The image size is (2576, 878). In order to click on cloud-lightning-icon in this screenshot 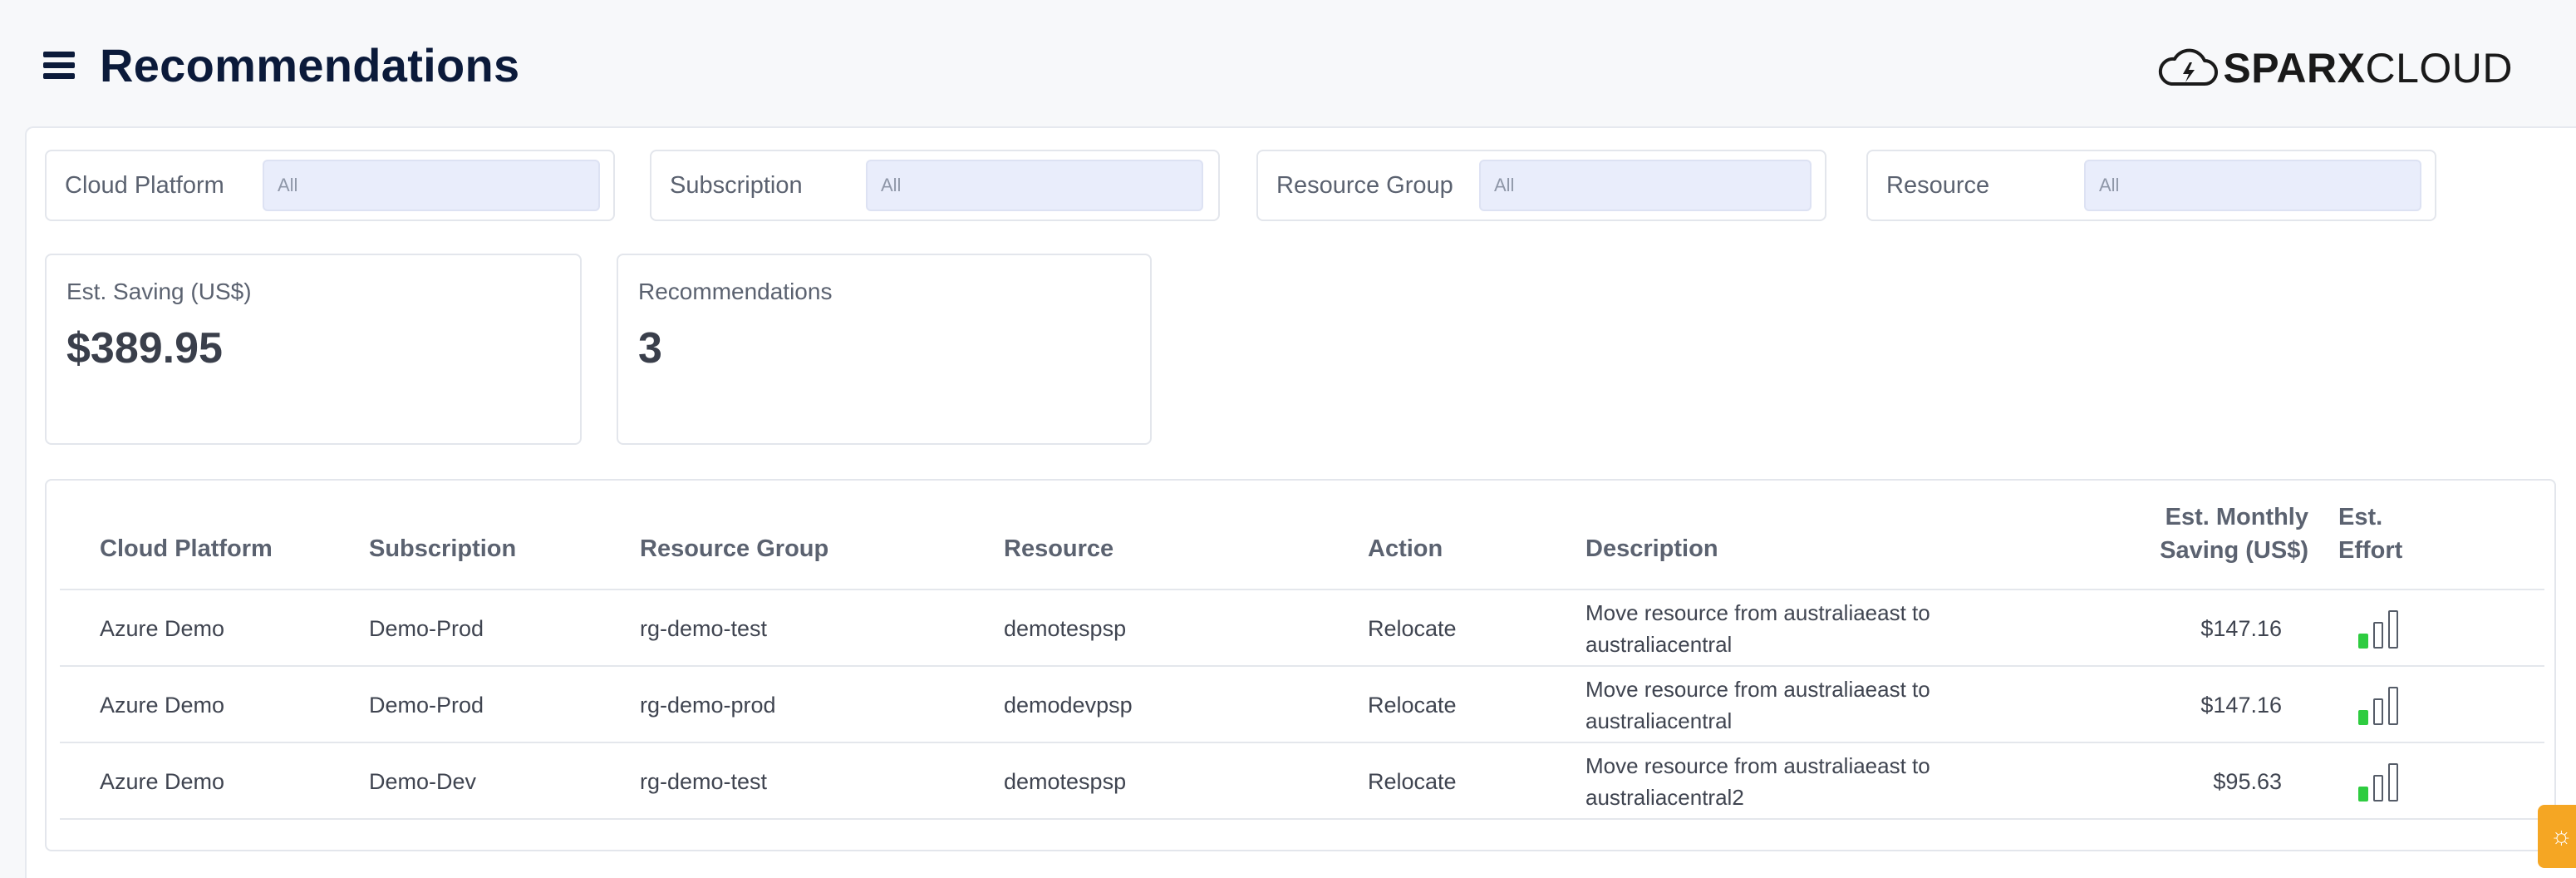, I will do `click(2189, 67)`.